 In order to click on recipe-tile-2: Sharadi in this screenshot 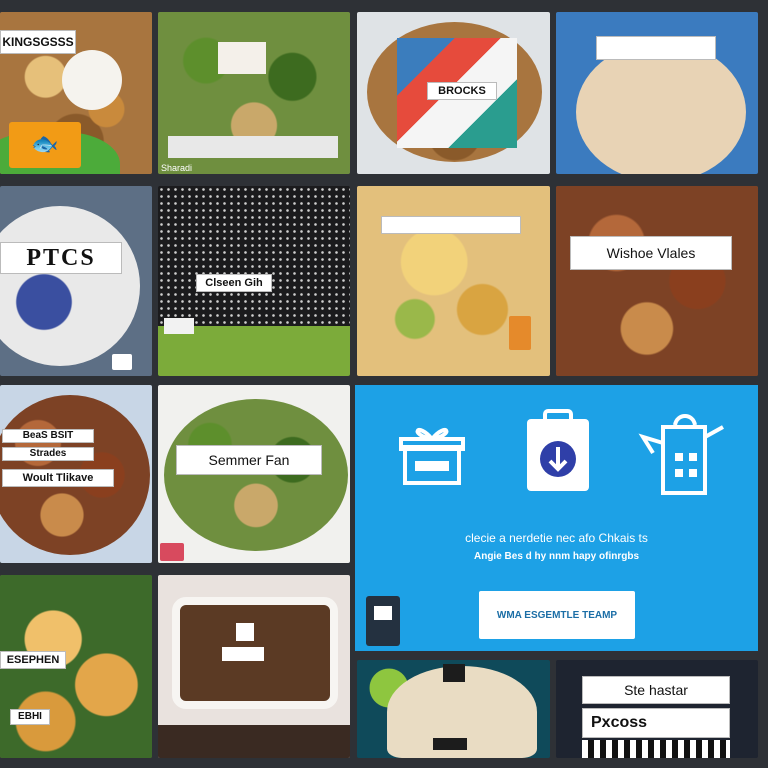, I will do `click(254, 93)`.